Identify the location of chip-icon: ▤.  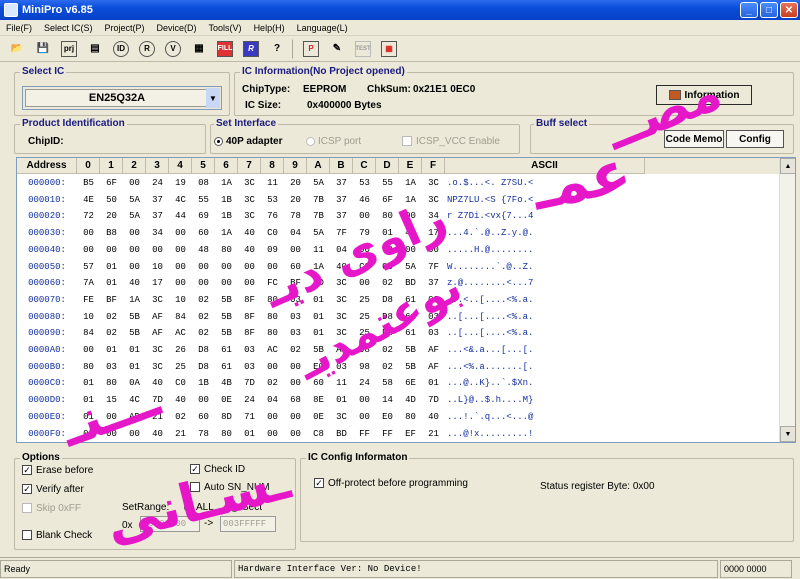
(95, 49).